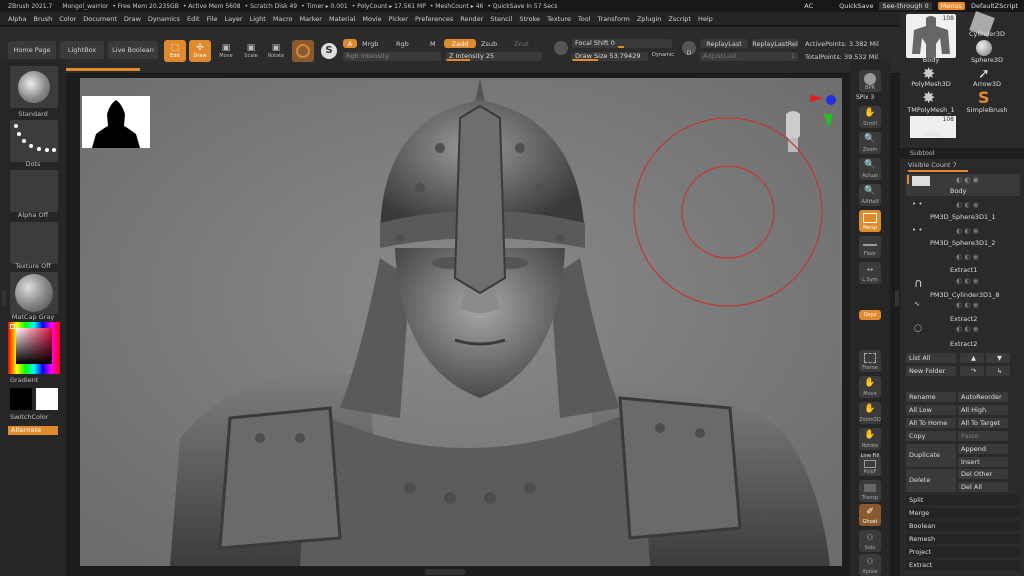 Image resolution: width=1024 pixels, height=576 pixels. Describe the element at coordinates (233, 19) in the screenshot. I see `menu-layer: Layer` at that location.